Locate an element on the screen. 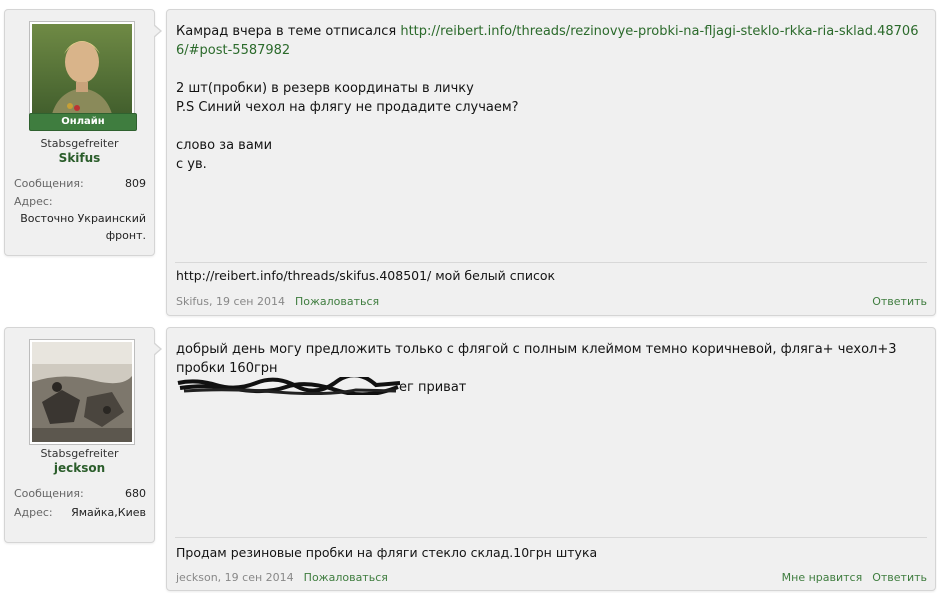  message-line: слово за вами is located at coordinates (224, 145).